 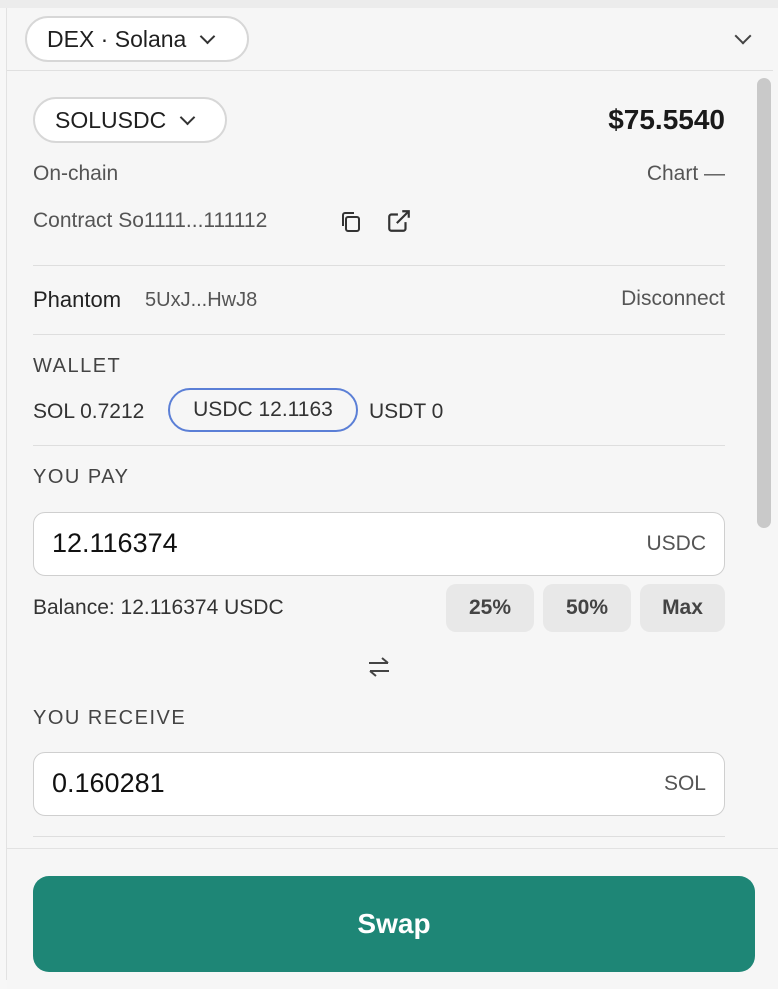 I want to click on panel-header: DEX · Solana, so click(x=390, y=39).